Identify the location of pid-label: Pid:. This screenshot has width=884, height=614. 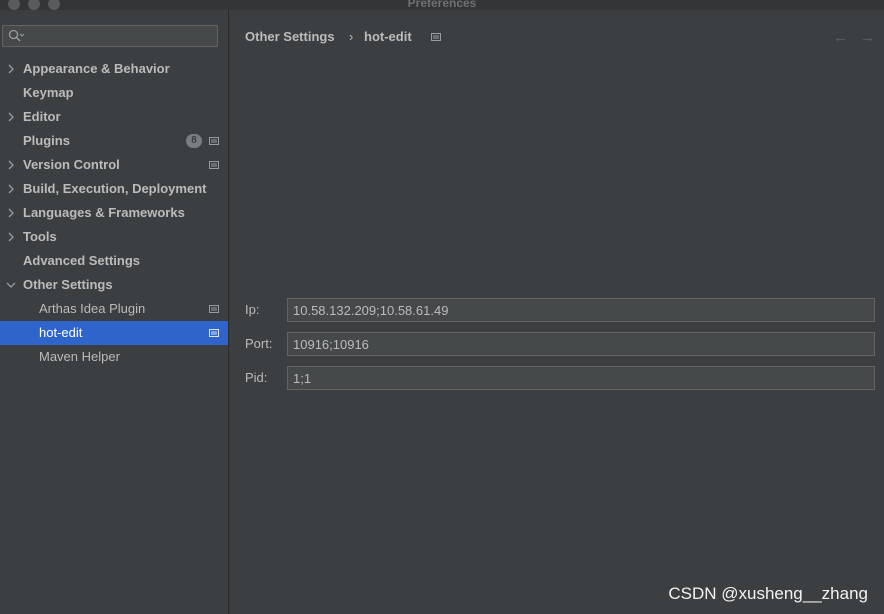
(256, 377).